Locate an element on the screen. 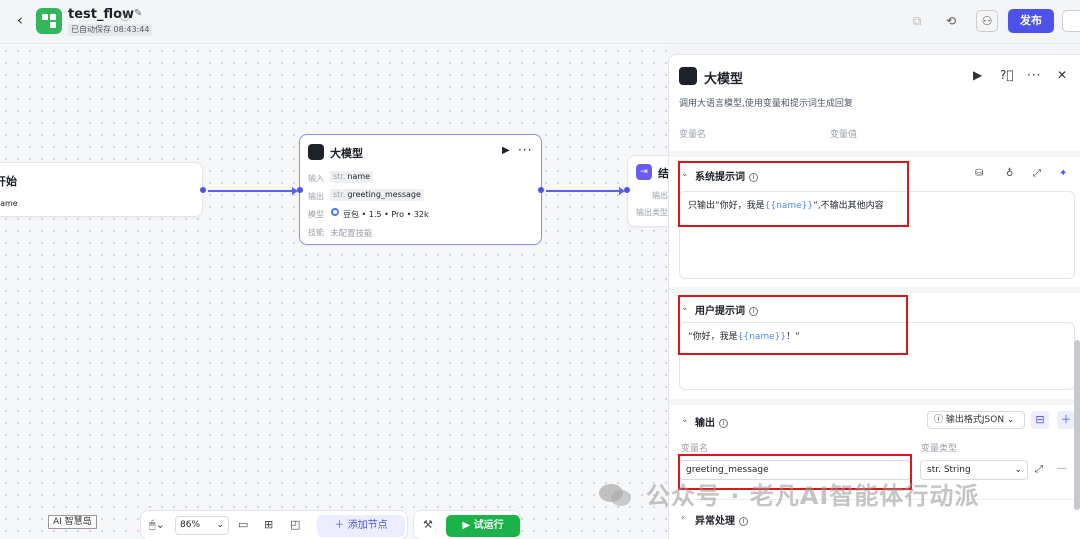 The width and height of the screenshot is (1080, 539). model-label: 模型 is located at coordinates (316, 214).